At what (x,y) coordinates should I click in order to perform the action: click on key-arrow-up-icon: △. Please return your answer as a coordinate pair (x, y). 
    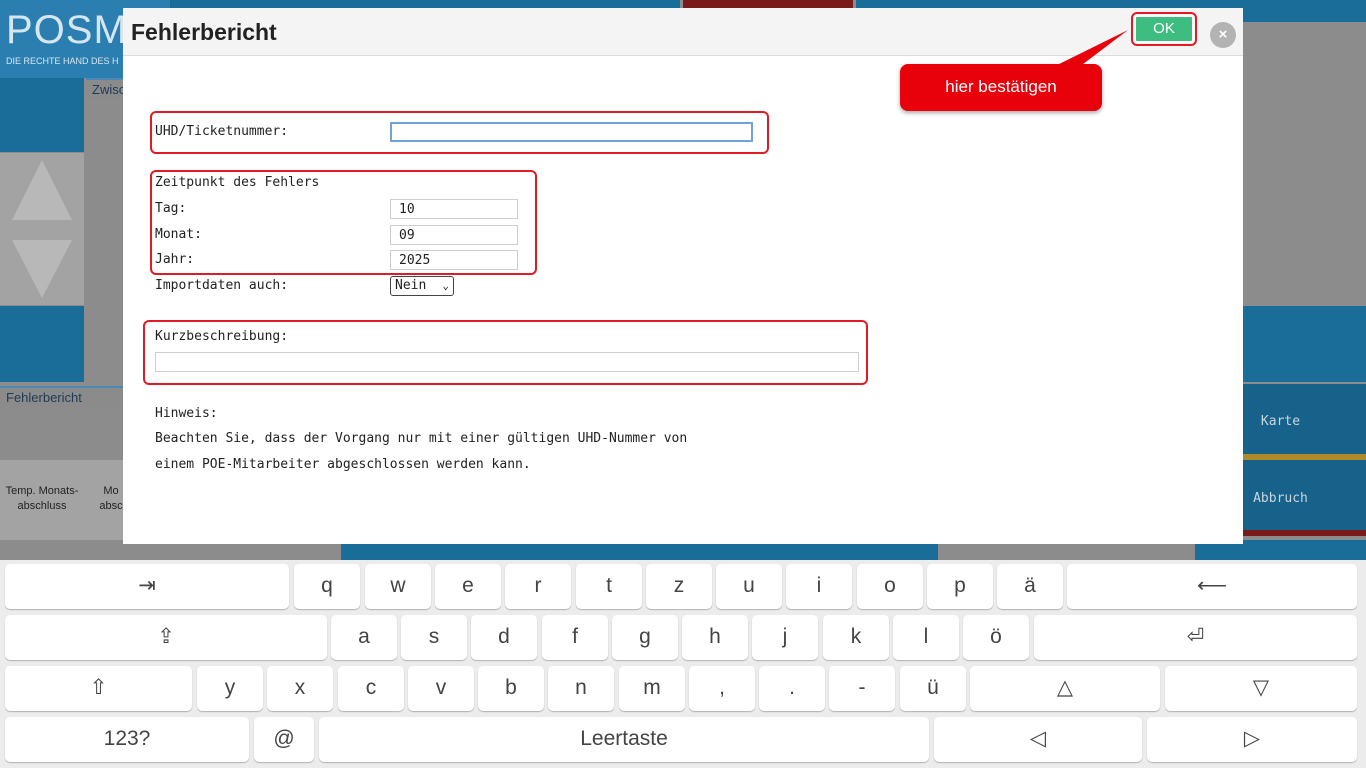
    Looking at the image, I should click on (1065, 688).